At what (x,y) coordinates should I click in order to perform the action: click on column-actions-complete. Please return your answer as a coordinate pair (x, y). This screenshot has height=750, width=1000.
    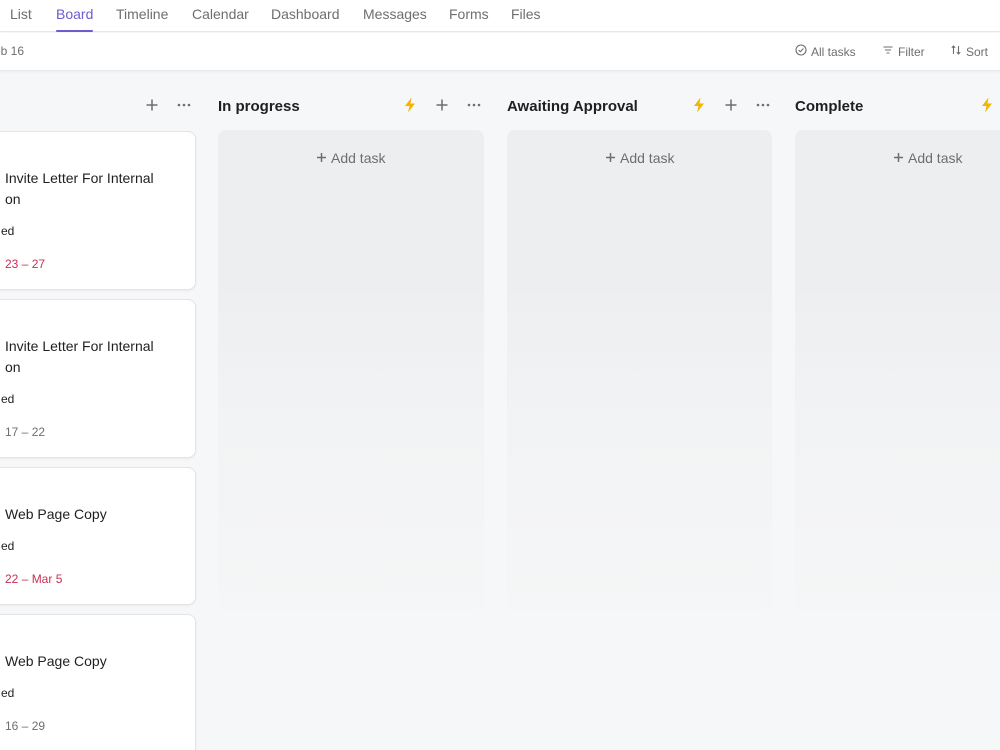
    Looking at the image, I should click on (987, 105).